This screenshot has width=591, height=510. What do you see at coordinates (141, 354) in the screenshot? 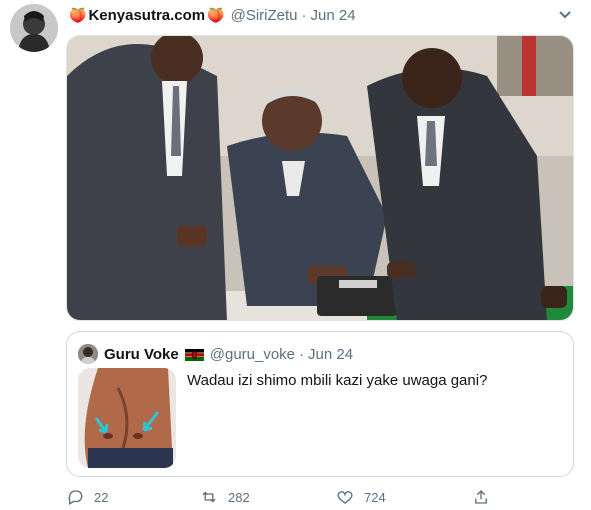
I see `quoted-author-name: Guru Voke` at bounding box center [141, 354].